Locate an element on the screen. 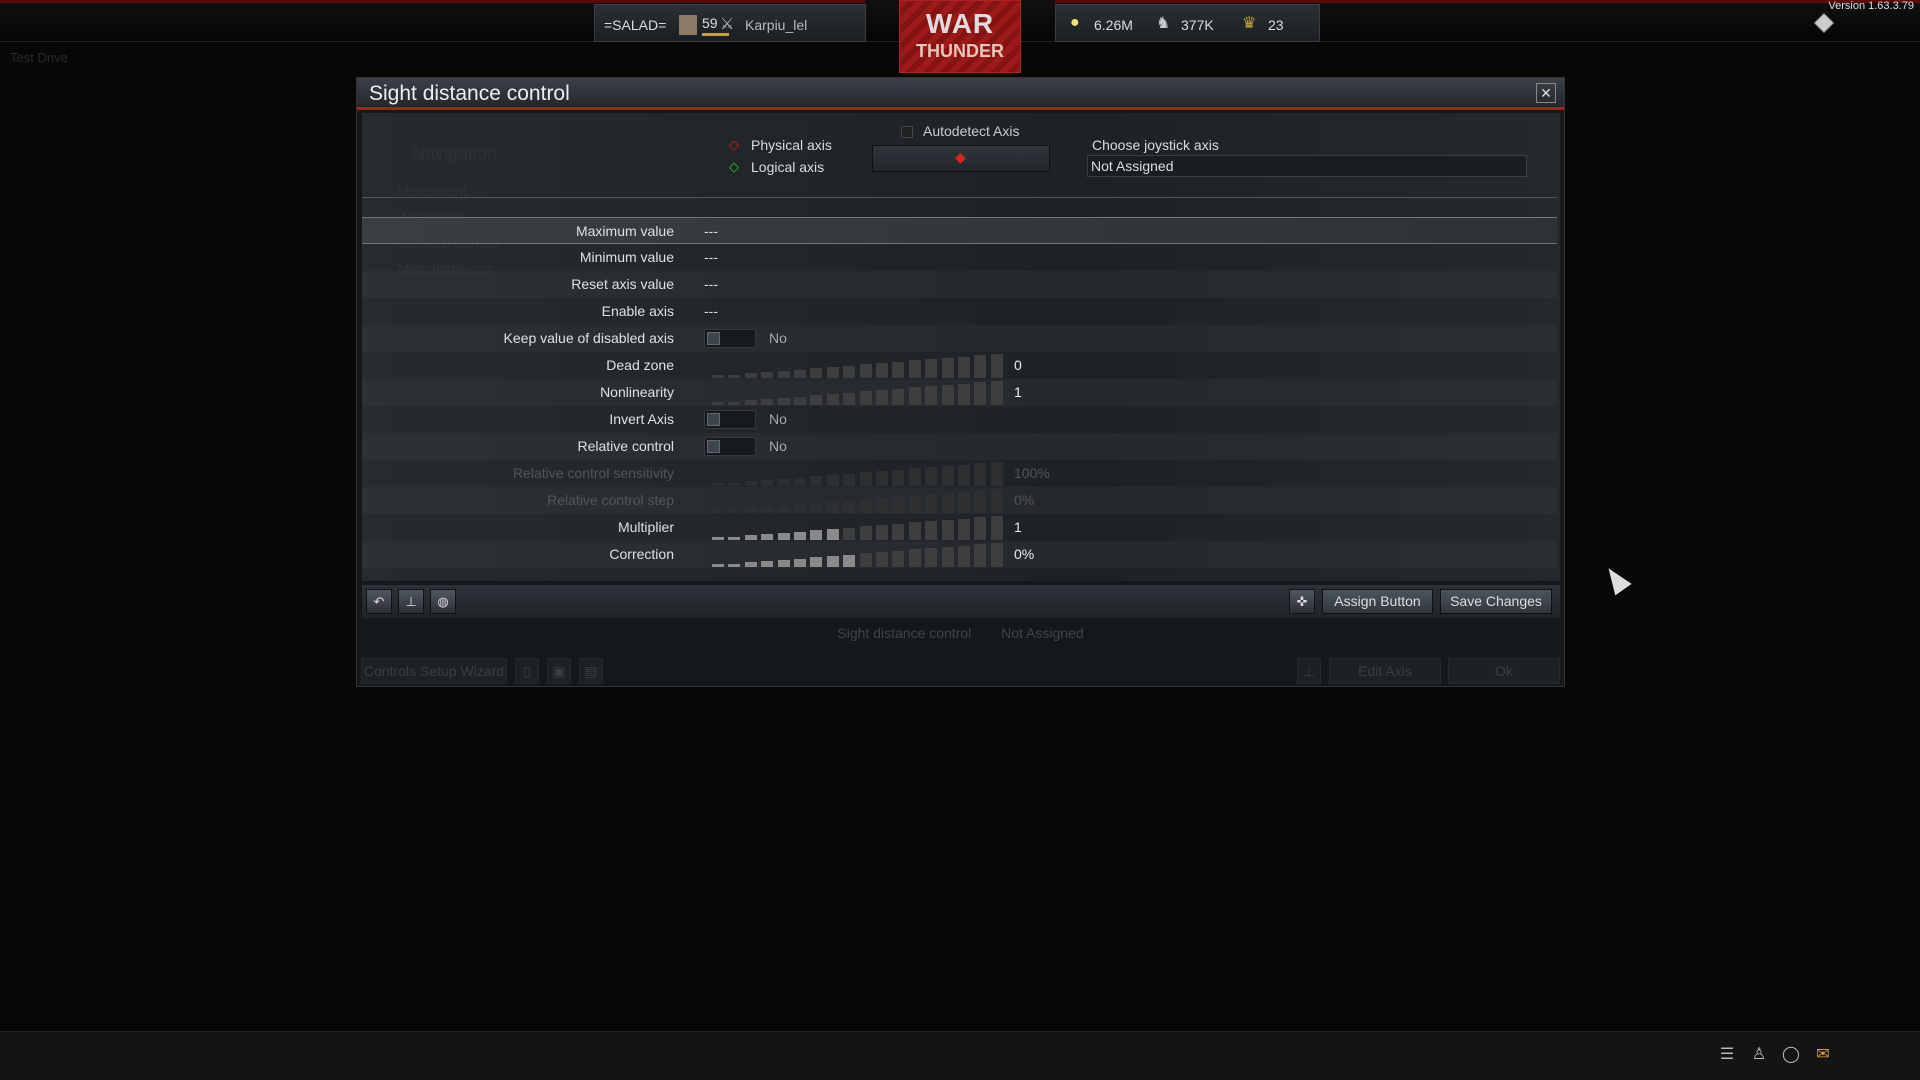 Image resolution: width=1920 pixels, height=1080 pixels. setting-row: Keep value of disabled axis No is located at coordinates (959, 338).